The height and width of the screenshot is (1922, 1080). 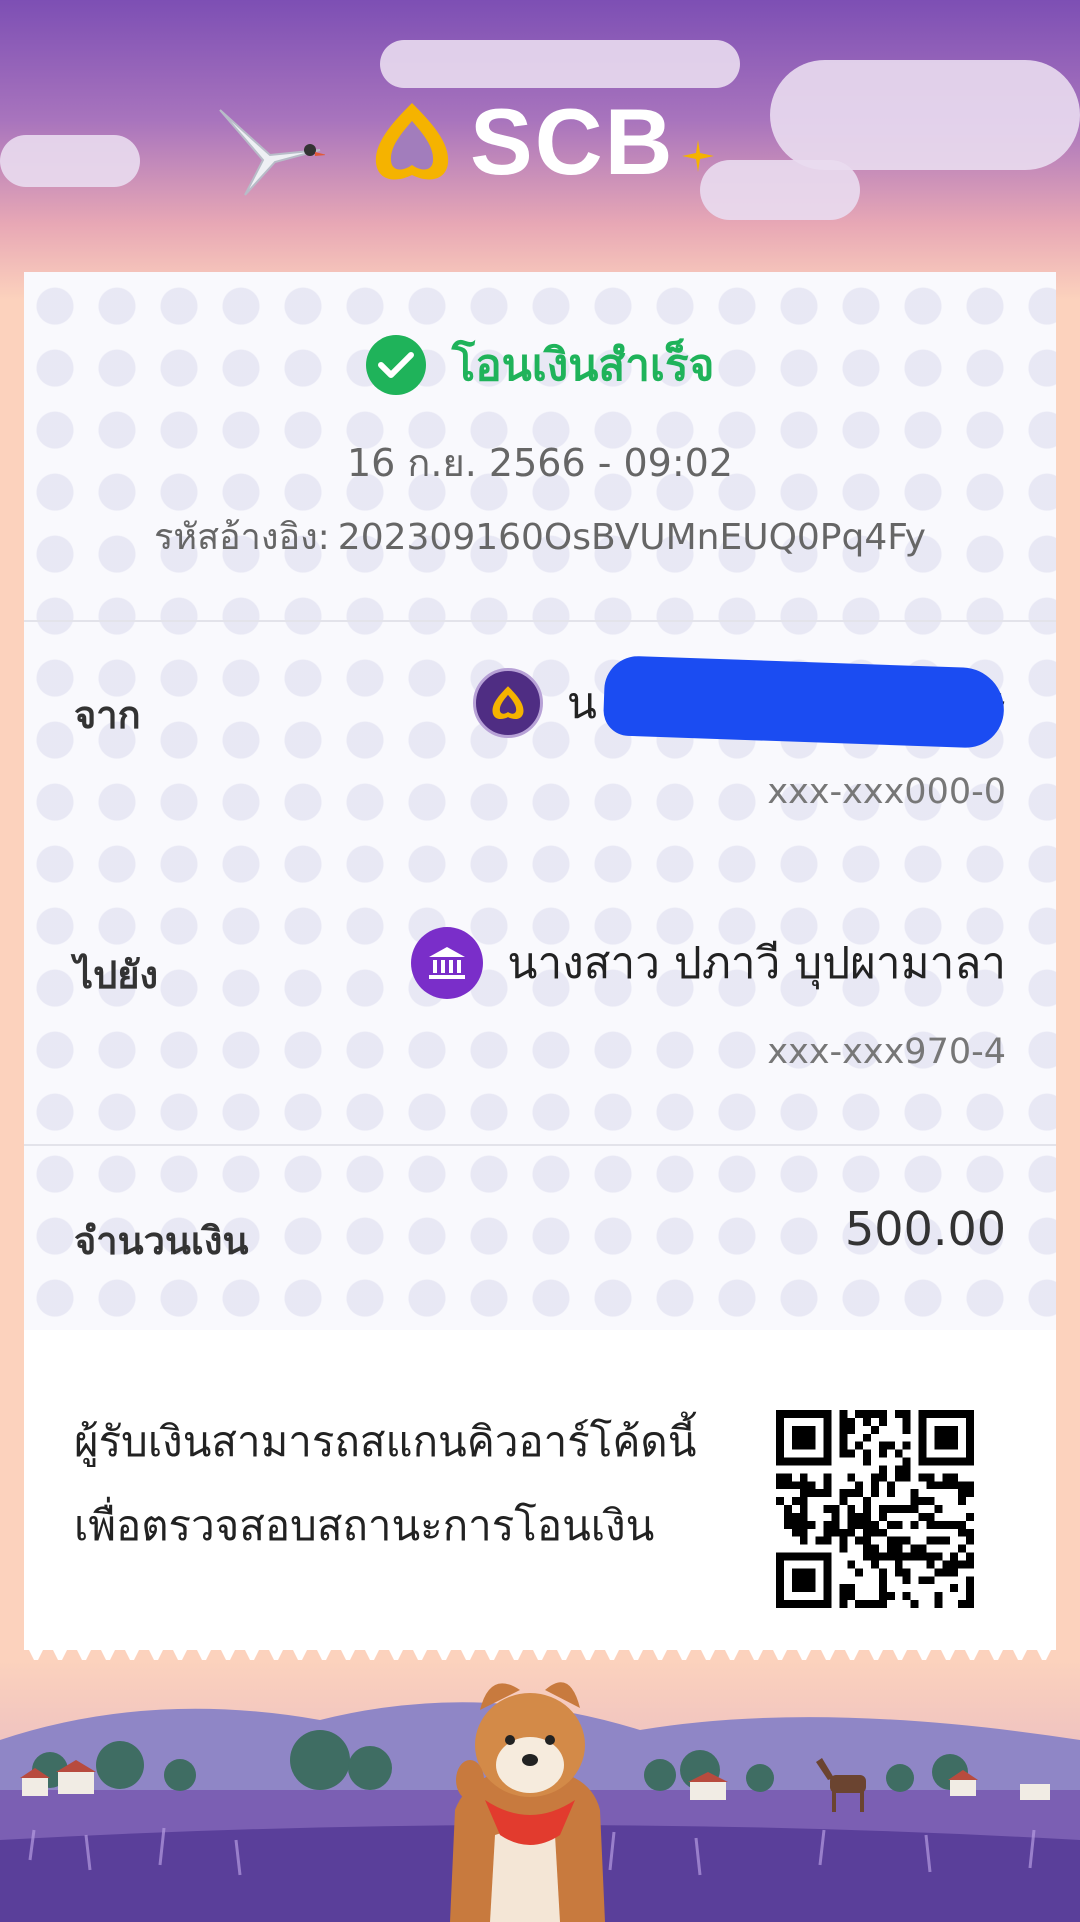 I want to click on to-label: ไปยัง, so click(x=116, y=975).